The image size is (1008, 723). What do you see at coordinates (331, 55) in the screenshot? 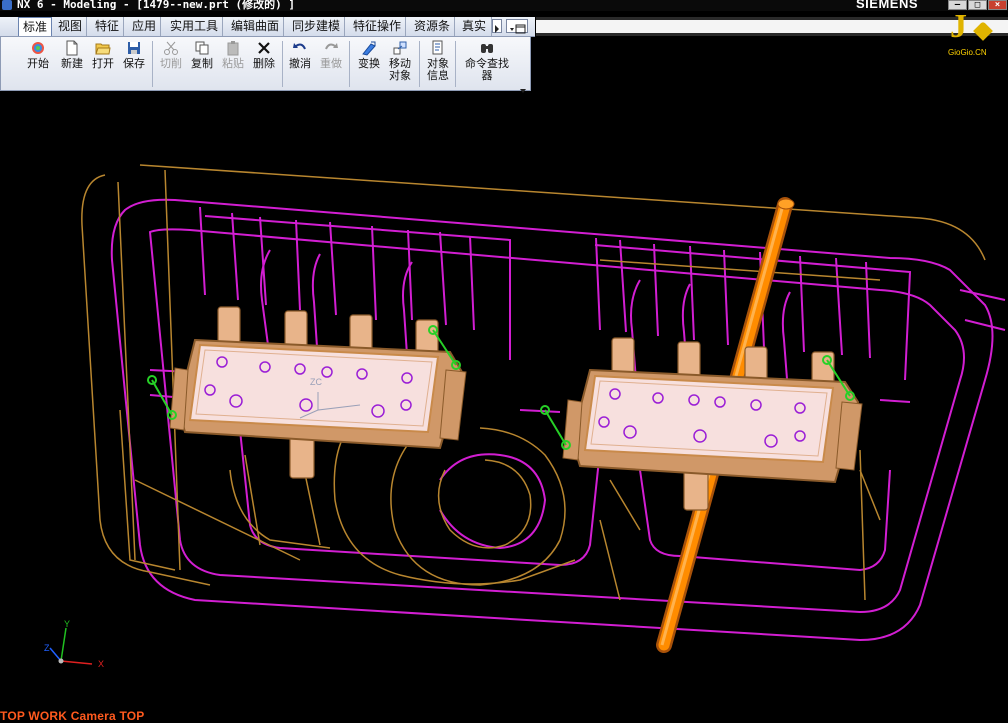
I see `redo-button: 重做` at bounding box center [331, 55].